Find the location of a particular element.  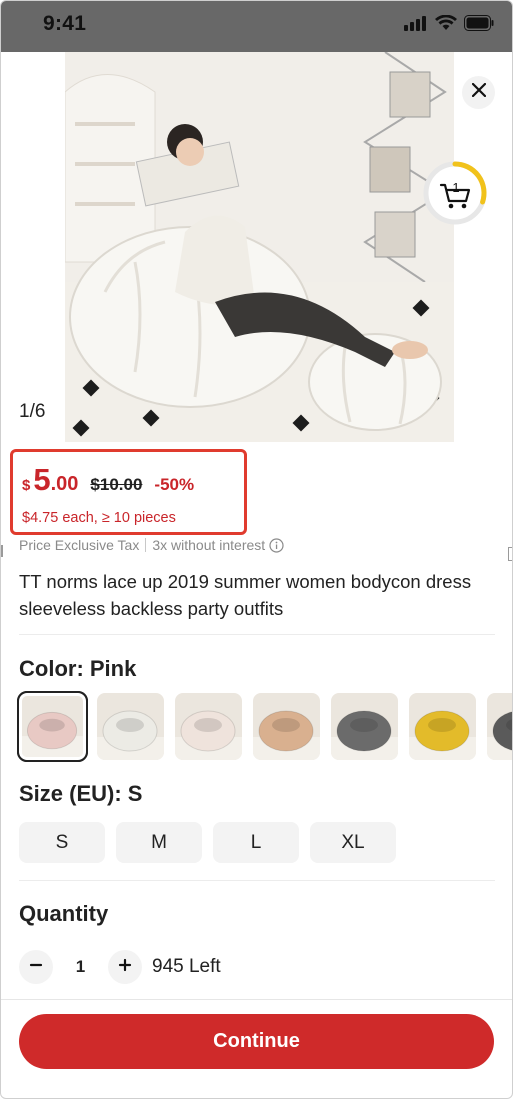

original-price: $10.00 is located at coordinates (116, 484).